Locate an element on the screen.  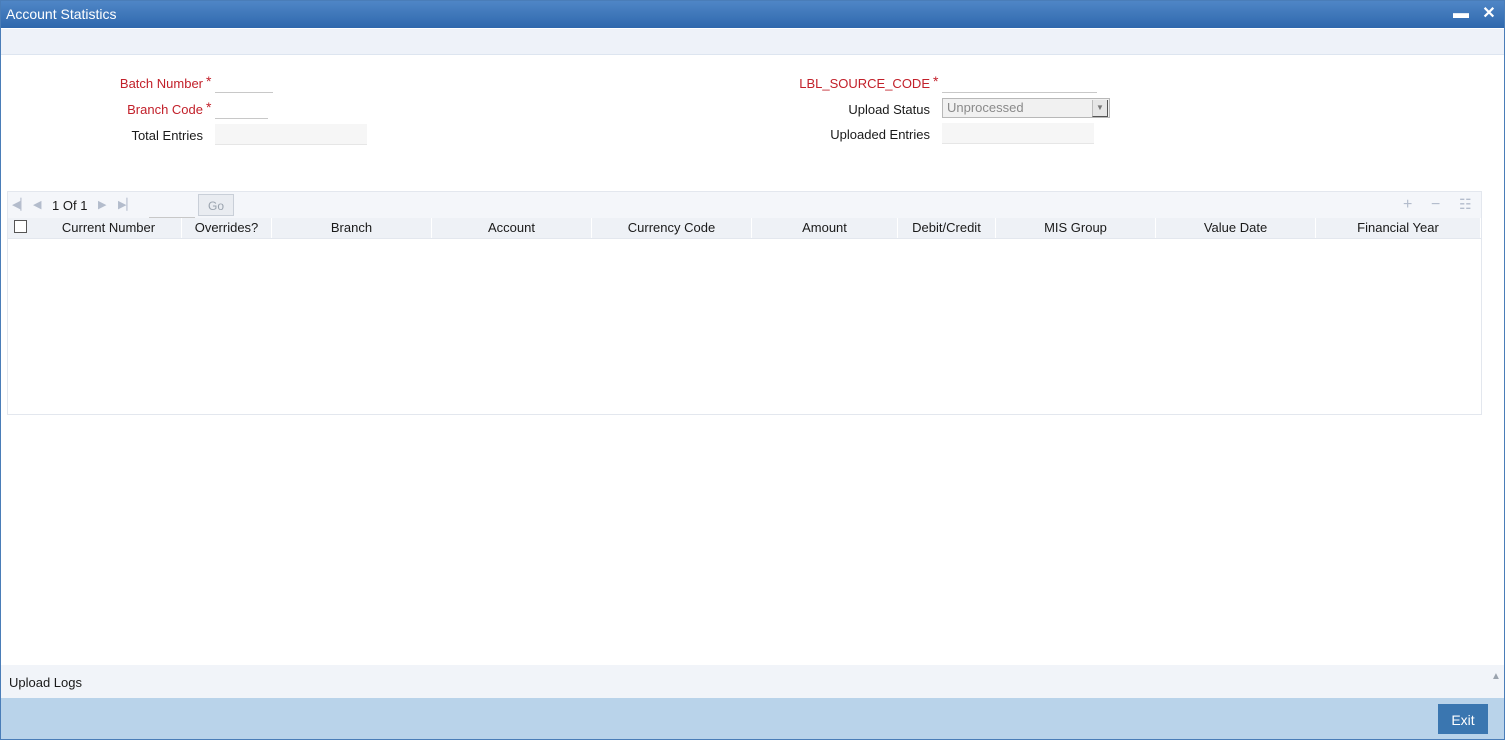
page-of: Of is located at coordinates (69, 205).